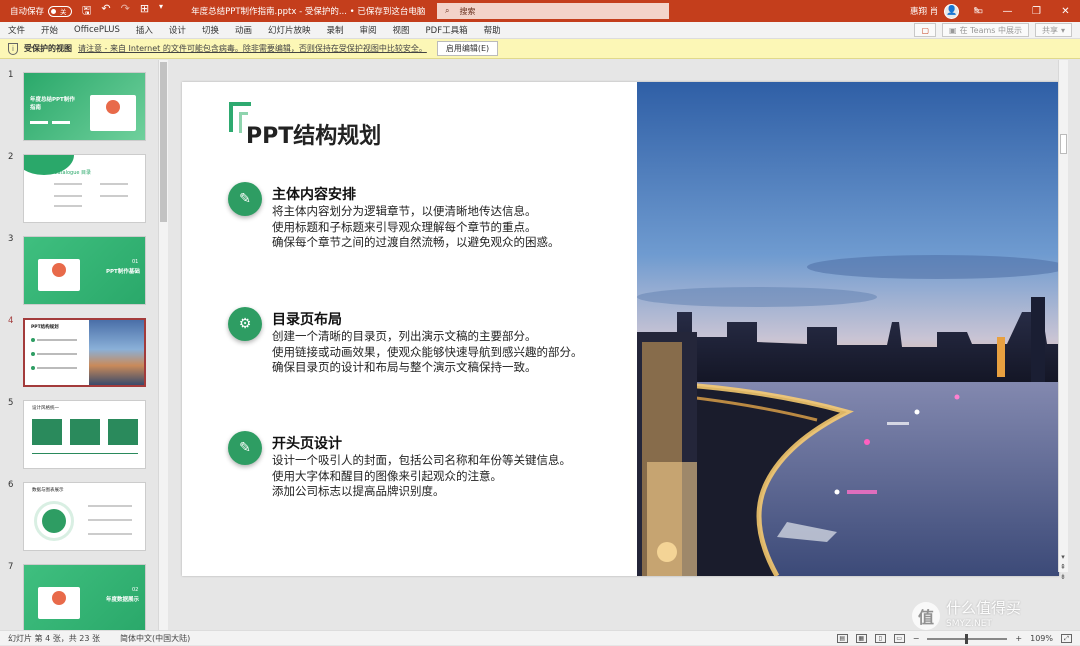 The height and width of the screenshot is (646, 1080). I want to click on section-heading: 开头页设计, so click(307, 444).